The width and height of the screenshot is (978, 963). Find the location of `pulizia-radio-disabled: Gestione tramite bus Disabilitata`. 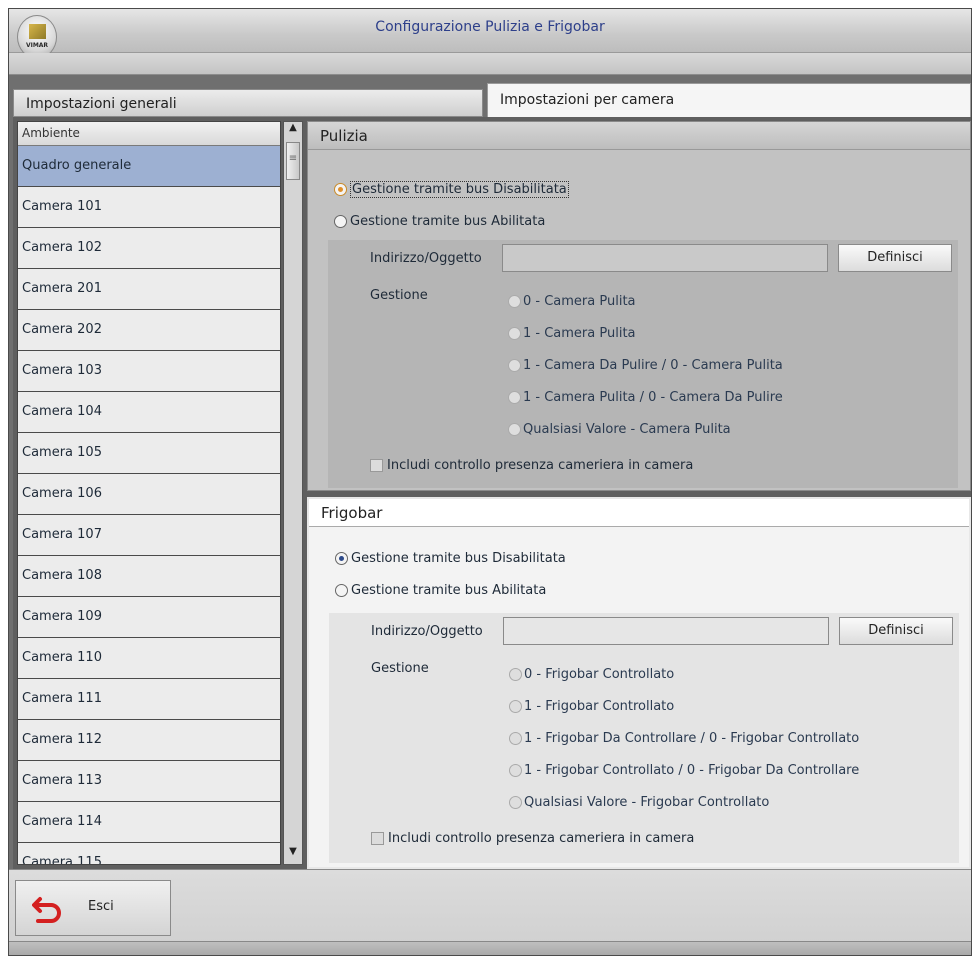

pulizia-radio-disabled: Gestione tramite bus Disabilitata is located at coordinates (451, 189).